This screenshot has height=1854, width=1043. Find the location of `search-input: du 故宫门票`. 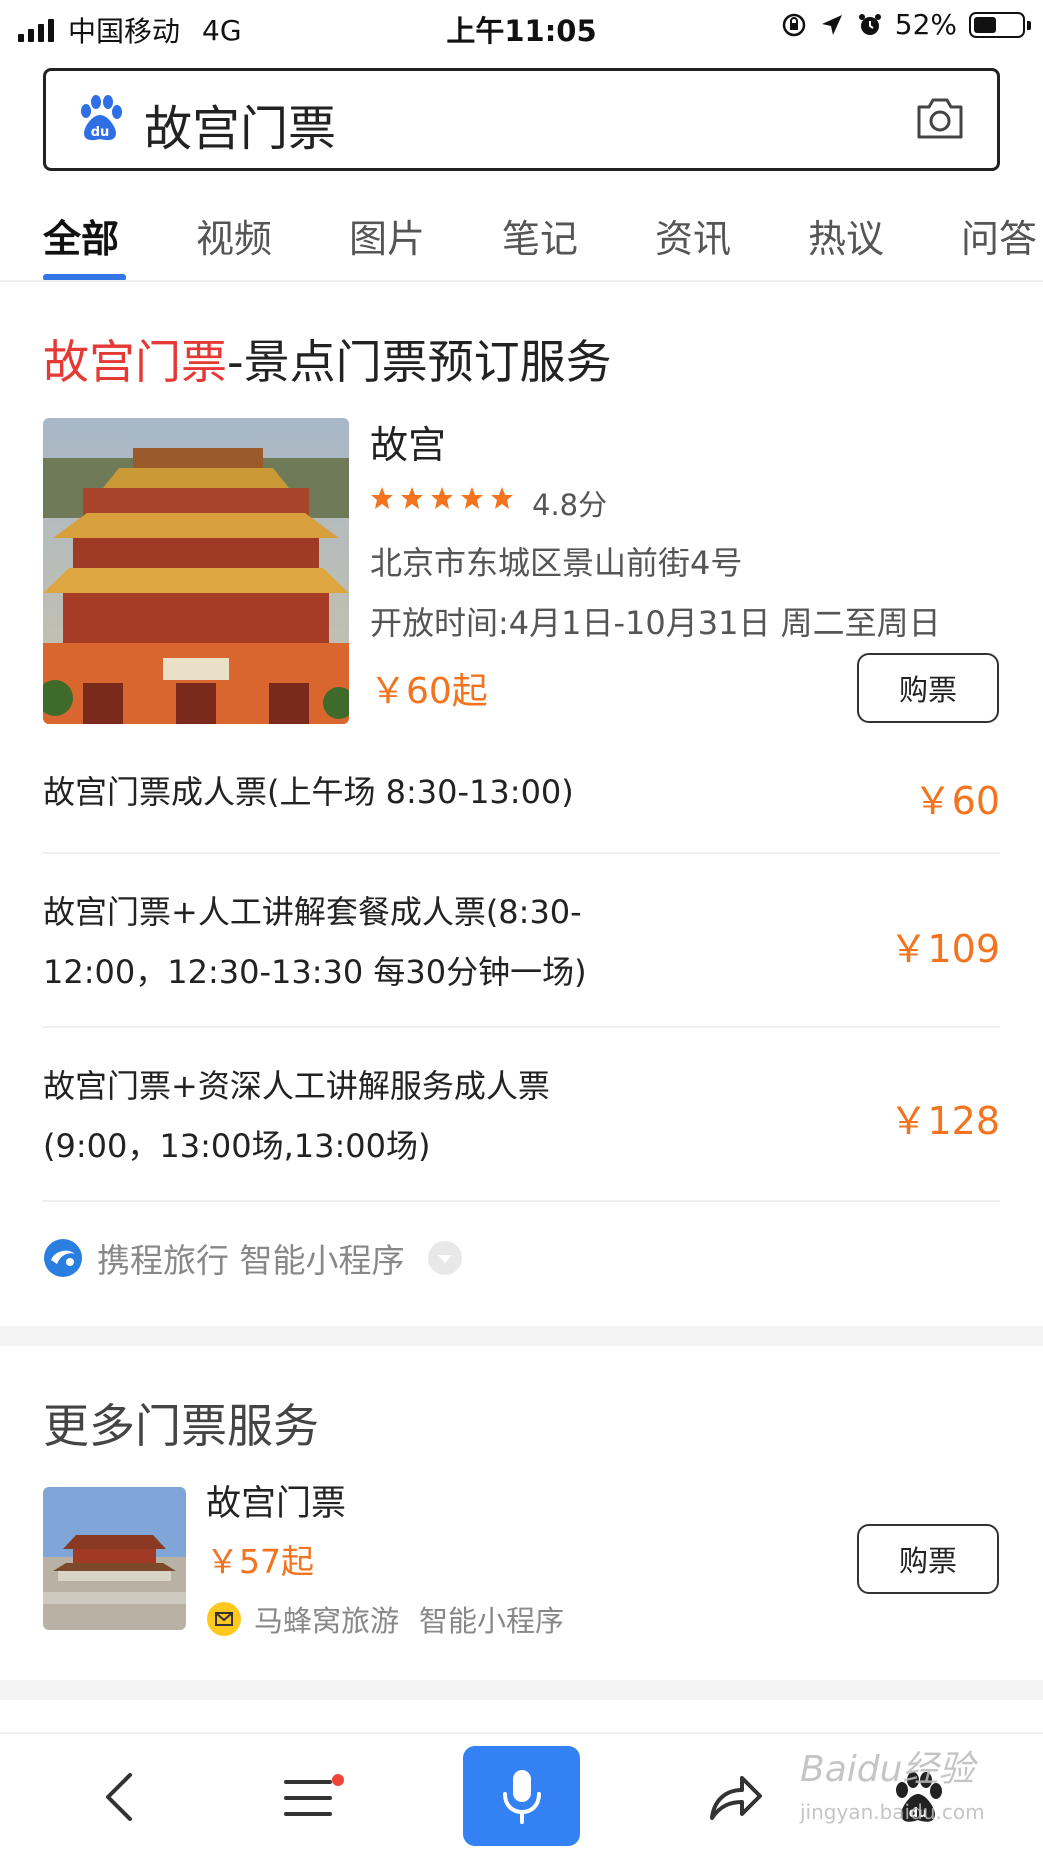

search-input: du 故宫门票 is located at coordinates (521, 119).